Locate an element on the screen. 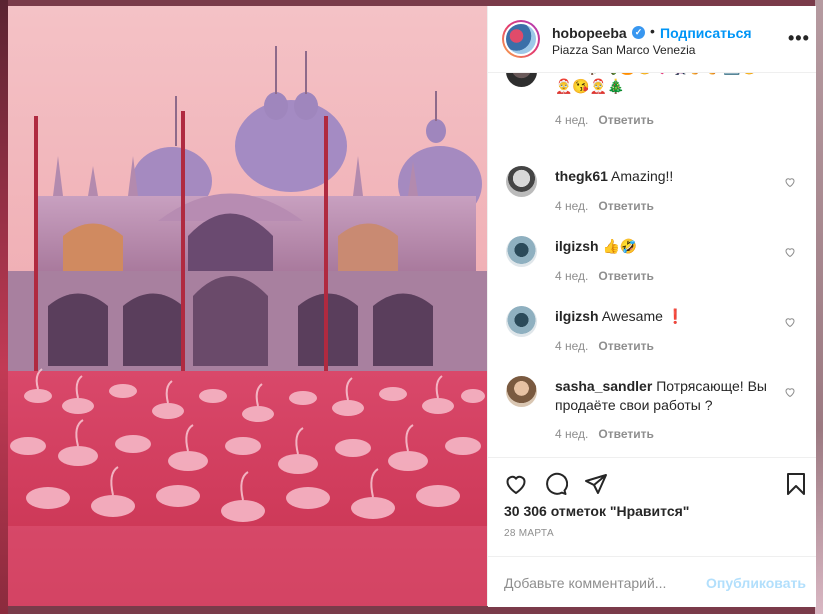  post-date: 28 МАРТА is located at coordinates (529, 533).